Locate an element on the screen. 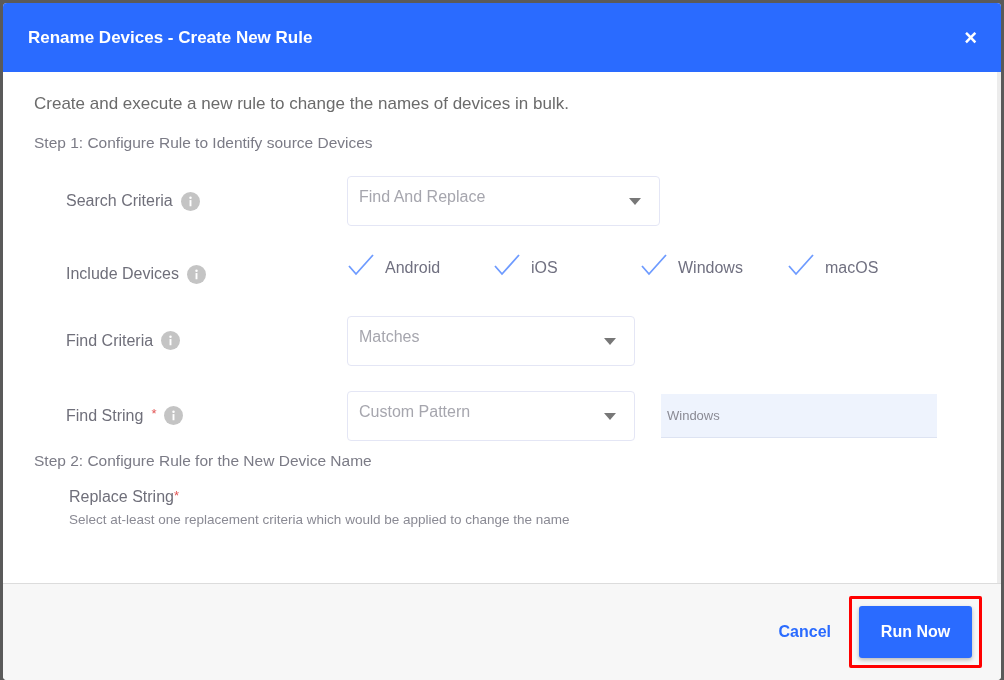 This screenshot has width=1004, height=680. cancel-button: Cancel is located at coordinates (804, 632).